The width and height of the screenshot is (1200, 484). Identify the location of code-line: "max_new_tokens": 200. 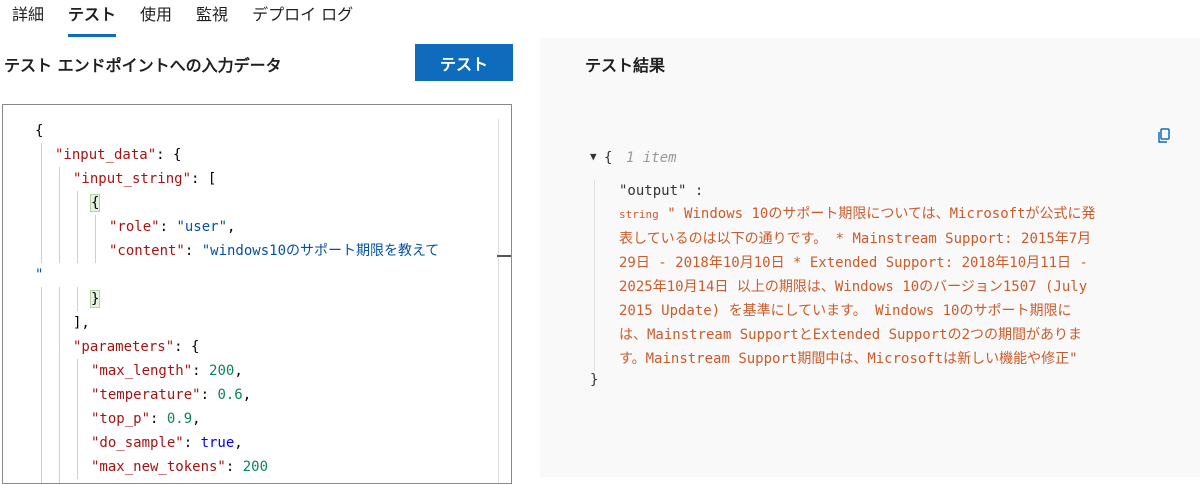
(248, 467).